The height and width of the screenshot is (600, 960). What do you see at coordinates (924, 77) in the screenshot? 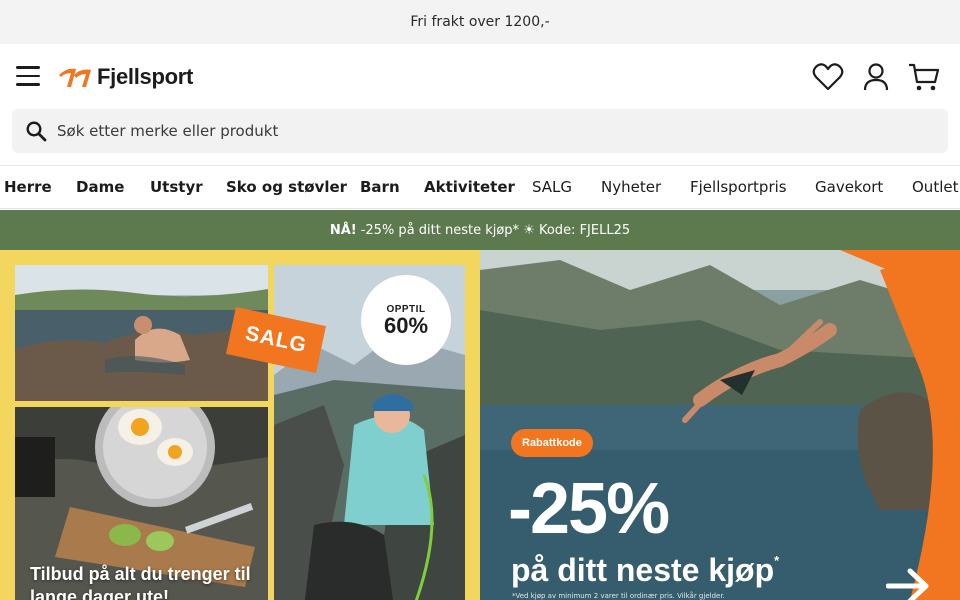
I see `cart-icon` at bounding box center [924, 77].